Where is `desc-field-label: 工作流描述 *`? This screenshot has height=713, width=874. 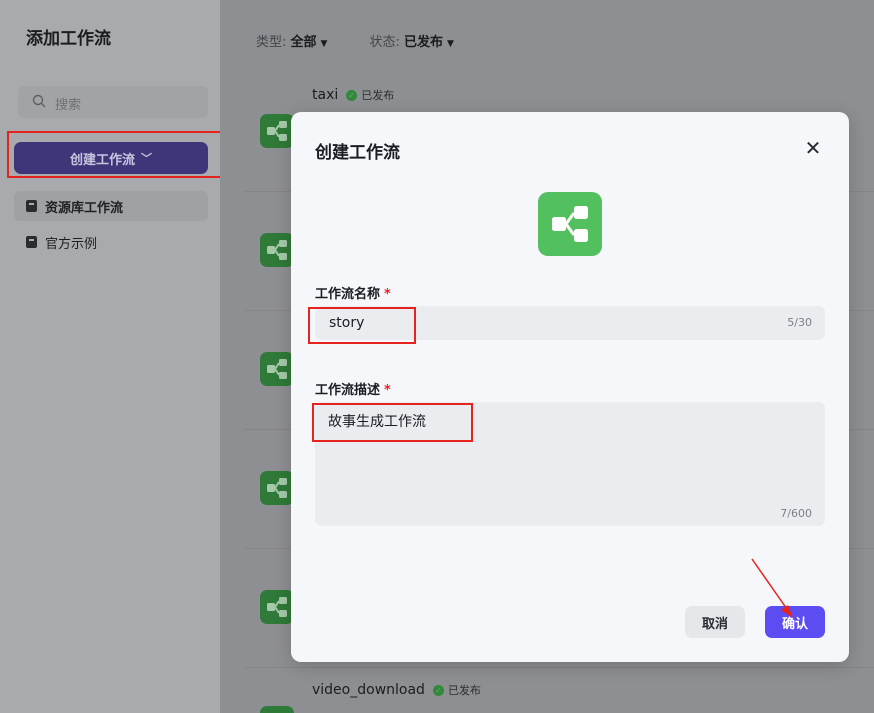 desc-field-label: 工作流描述 * is located at coordinates (353, 388).